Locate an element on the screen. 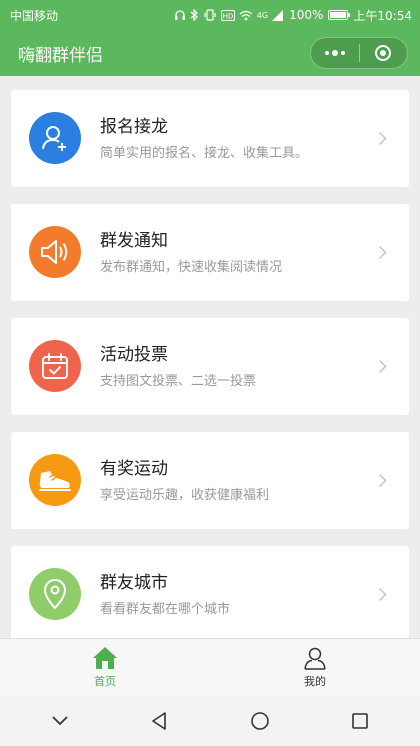  close-mini-program-button is located at coordinates (384, 53).